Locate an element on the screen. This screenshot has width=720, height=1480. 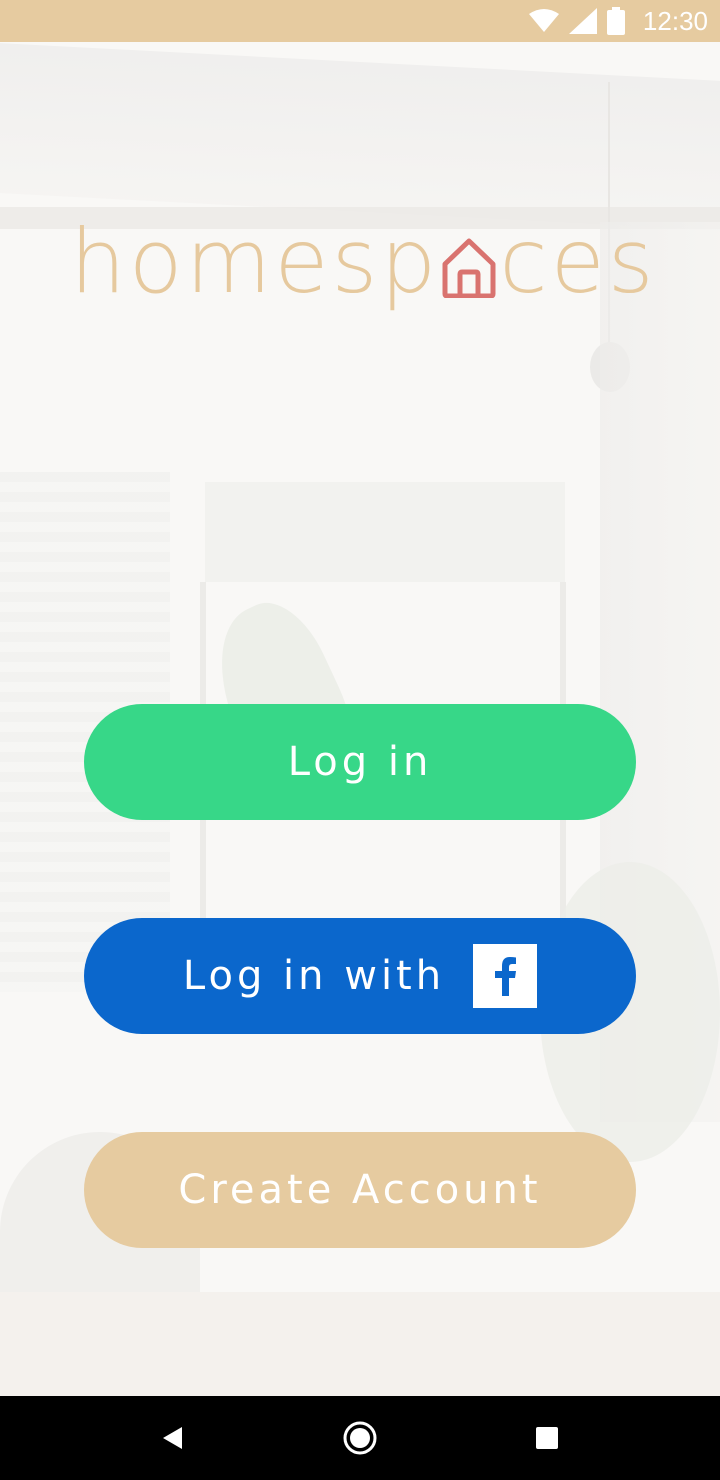
logo-text-start: homesp is located at coordinates (255, 261).